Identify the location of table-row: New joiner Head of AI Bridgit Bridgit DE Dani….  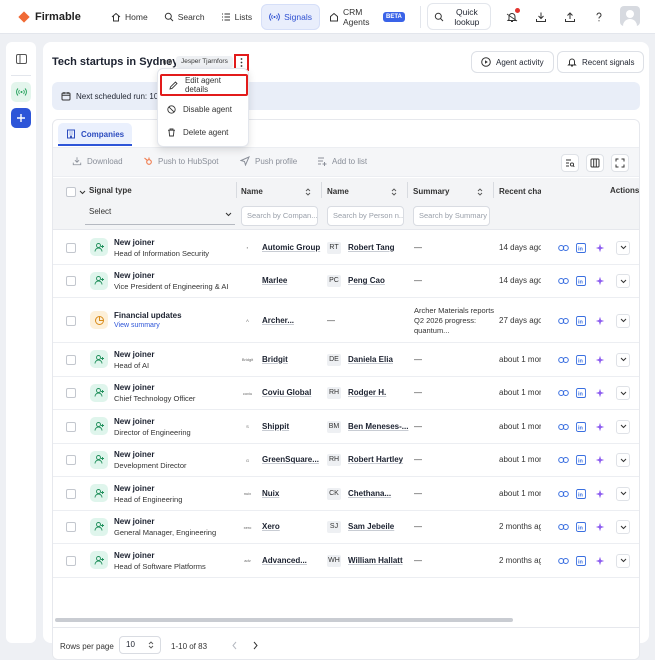
(346, 360).